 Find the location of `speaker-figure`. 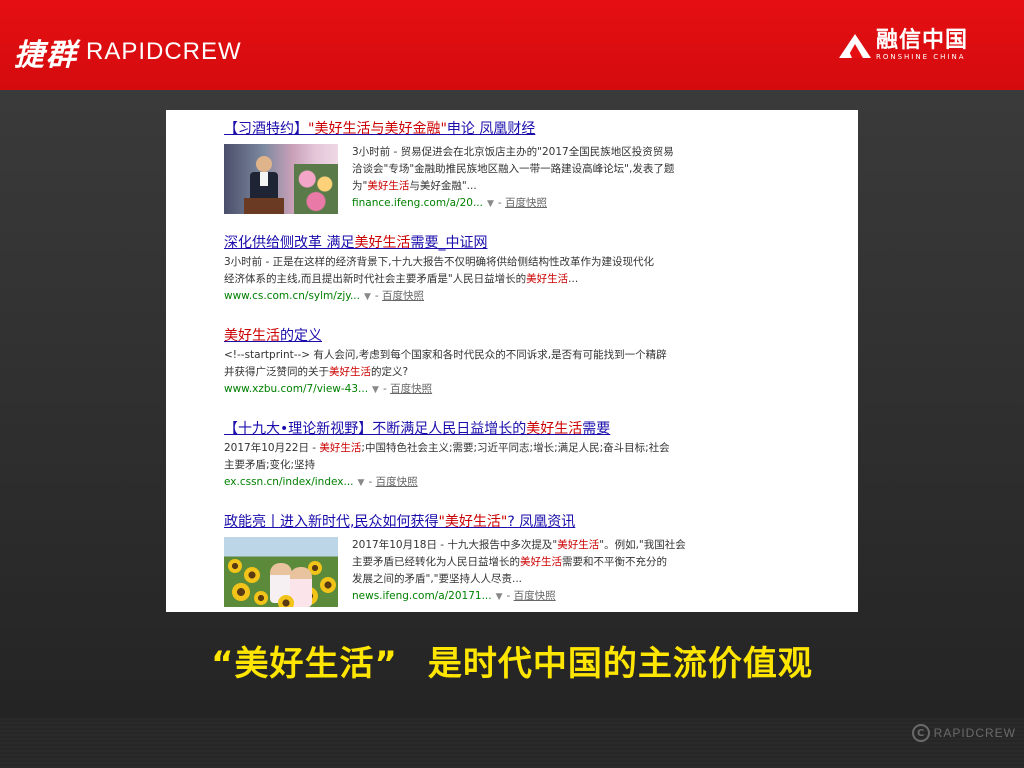

speaker-figure is located at coordinates (264, 185).